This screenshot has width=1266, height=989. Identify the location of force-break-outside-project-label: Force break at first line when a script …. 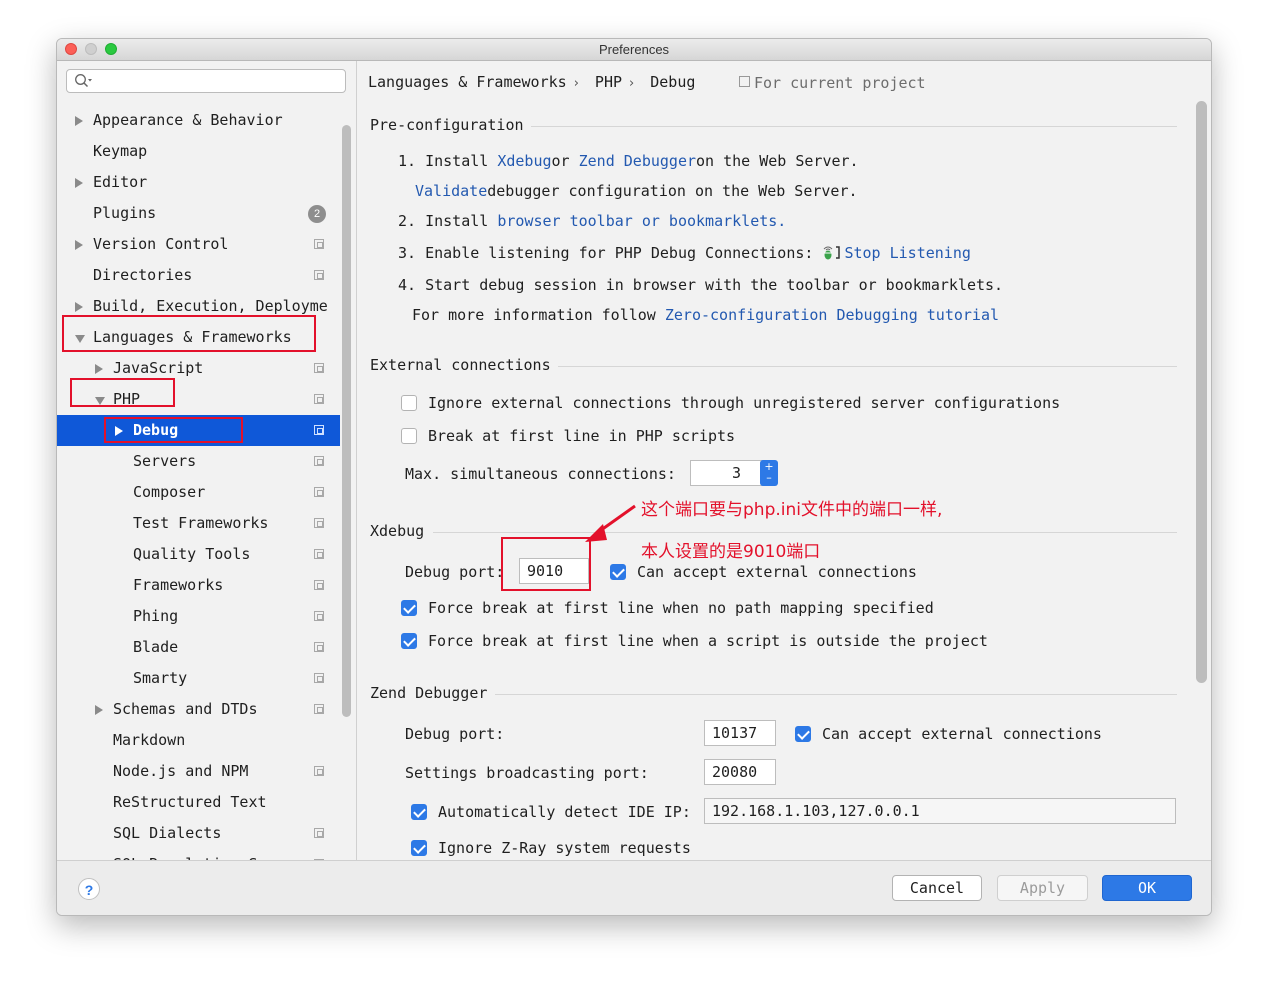
(708, 641).